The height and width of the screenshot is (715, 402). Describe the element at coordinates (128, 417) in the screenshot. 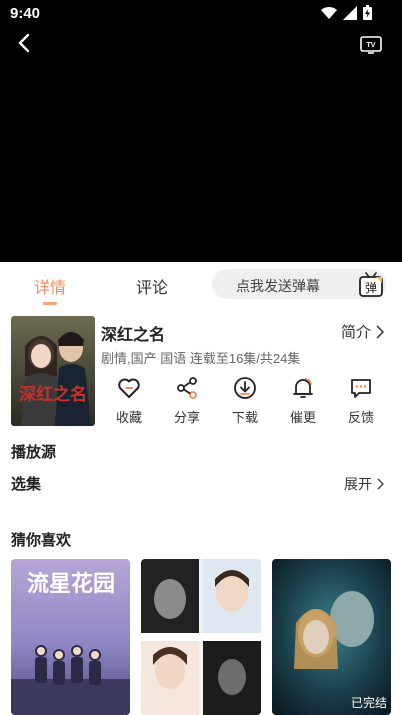

I see `favorite-label: 收藏` at that location.